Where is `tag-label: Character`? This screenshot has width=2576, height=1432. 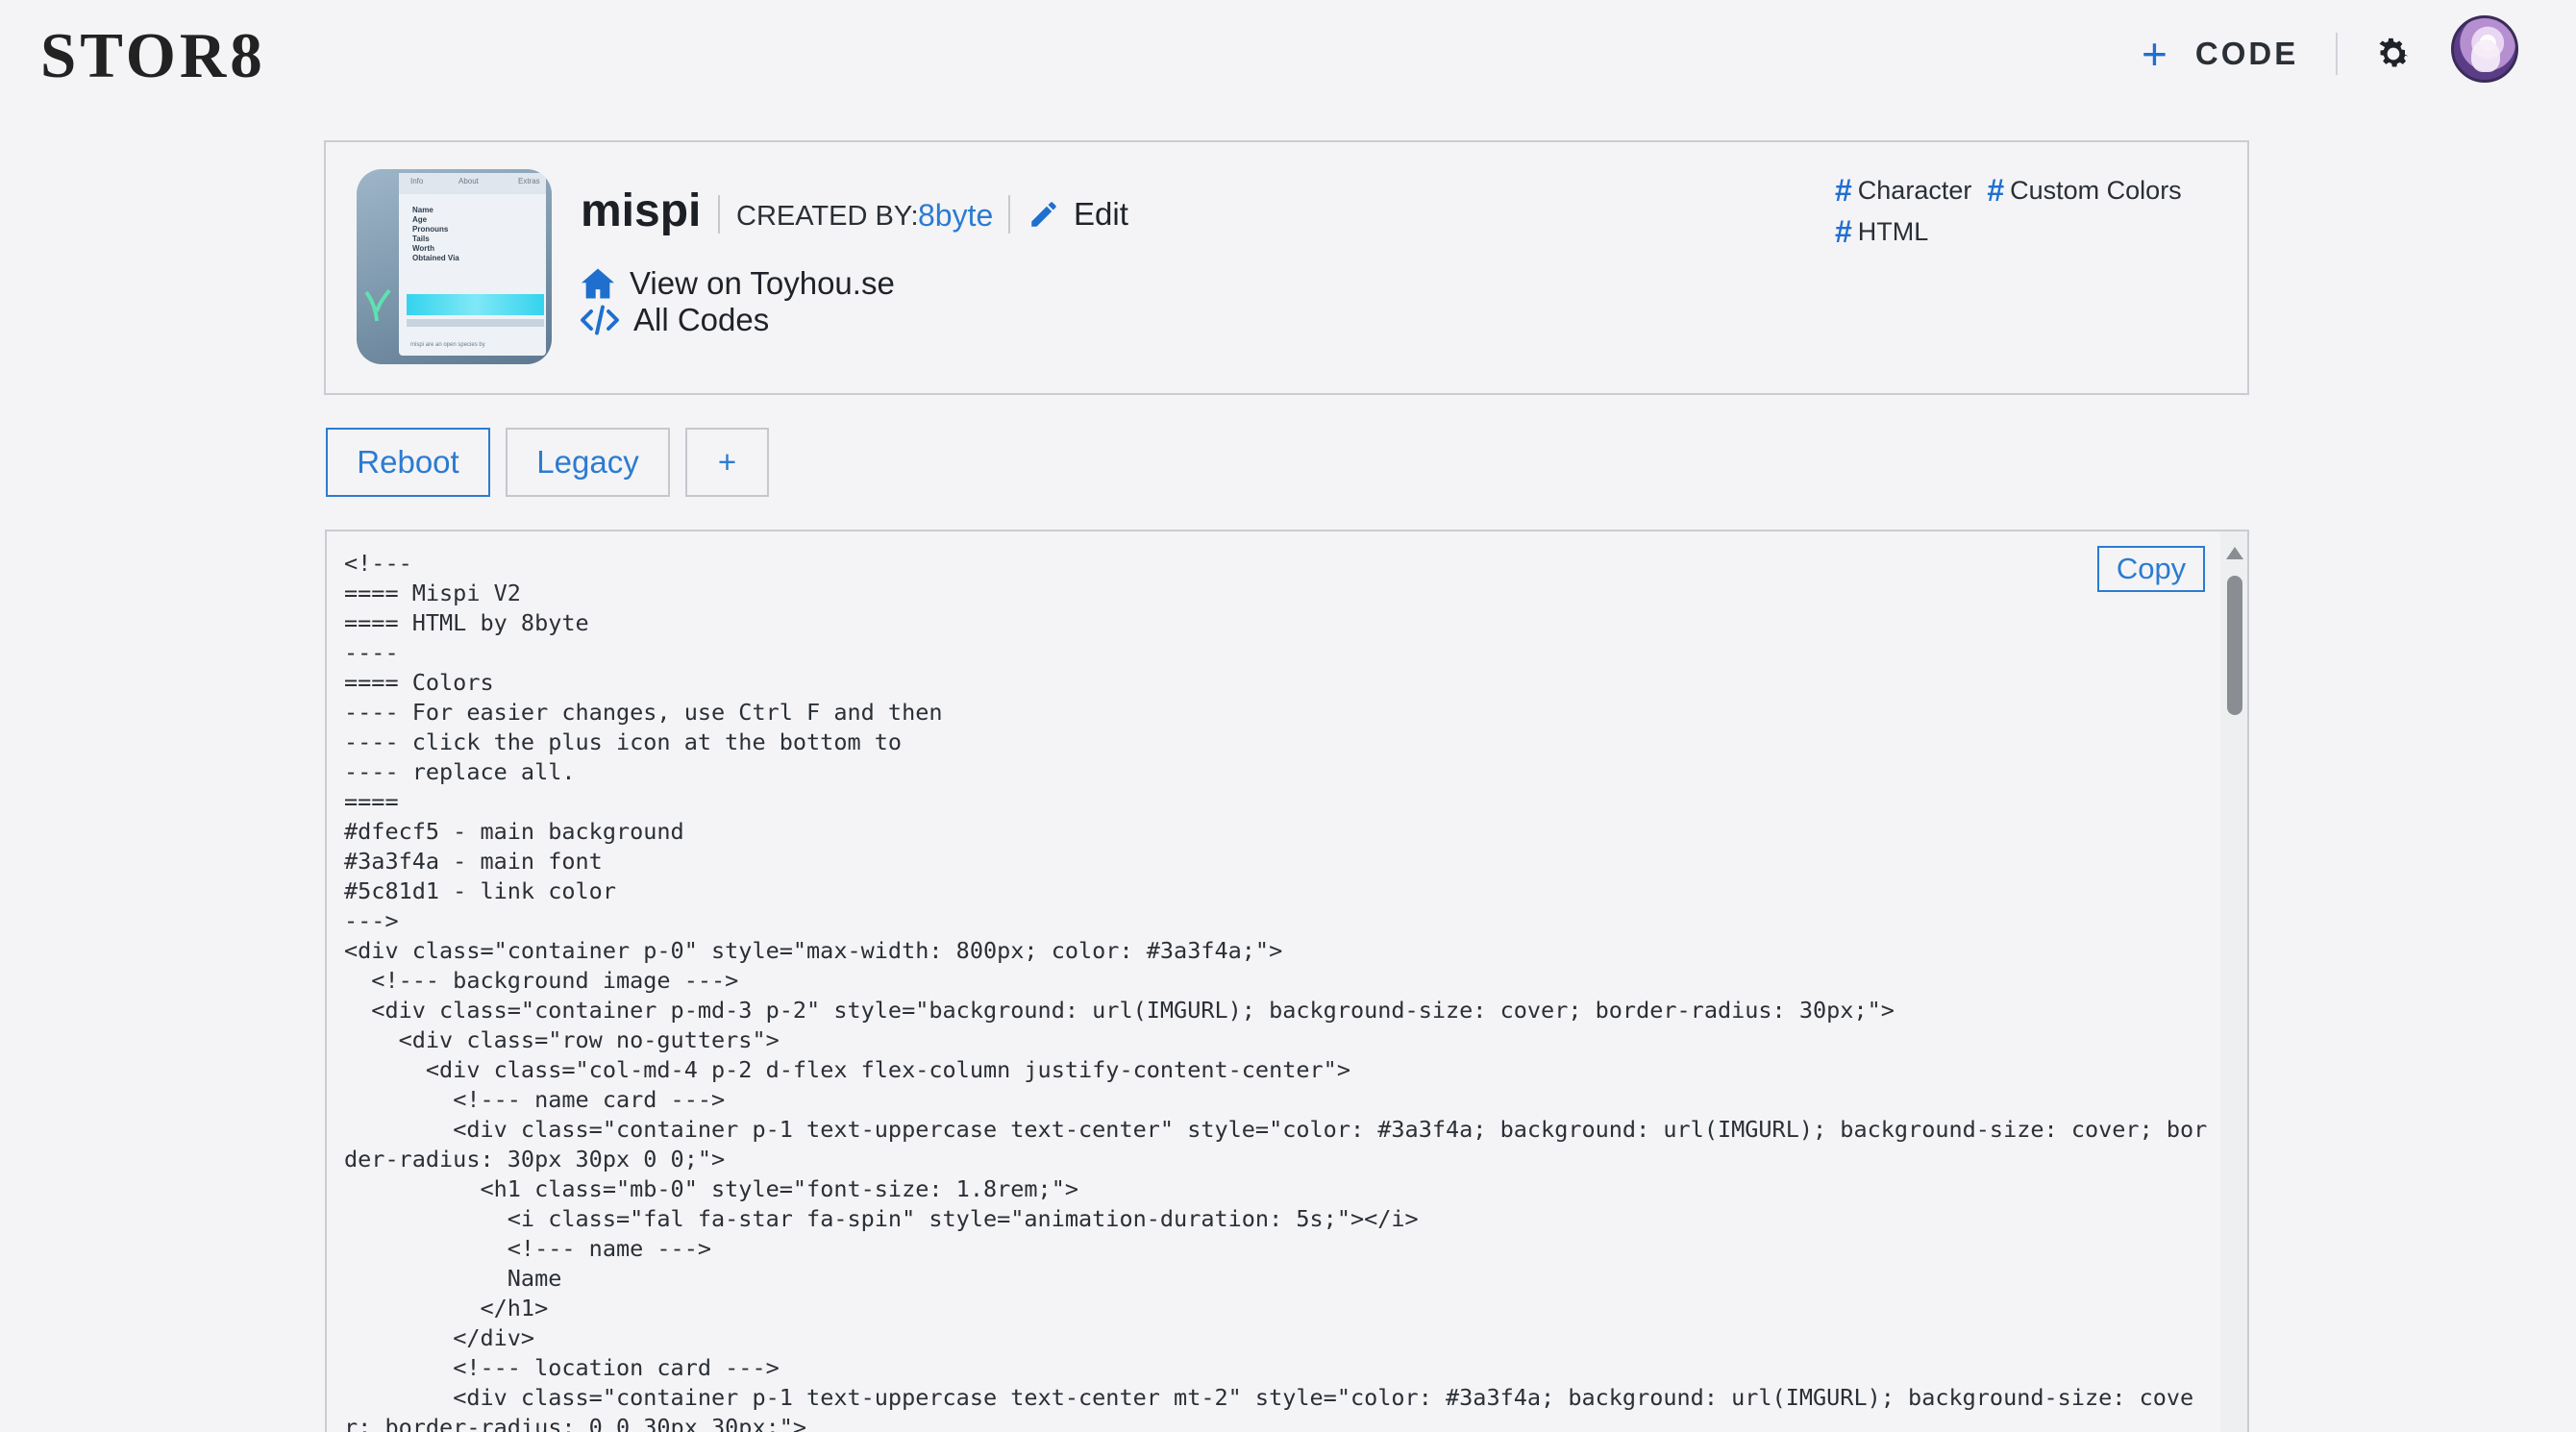 tag-label: Character is located at coordinates (1914, 190).